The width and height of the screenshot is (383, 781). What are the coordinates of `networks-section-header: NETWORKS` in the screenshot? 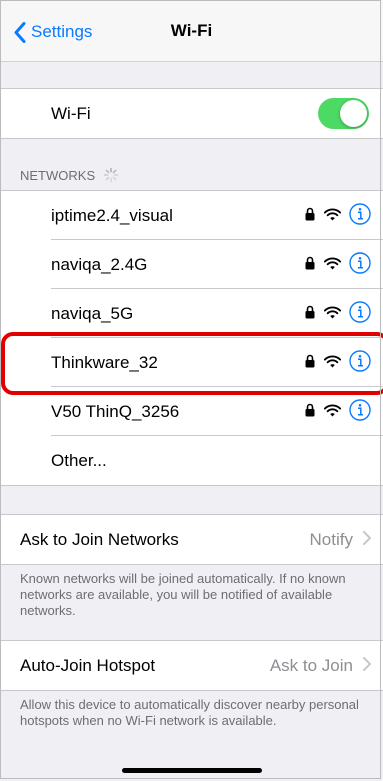 It's located at (69, 175).